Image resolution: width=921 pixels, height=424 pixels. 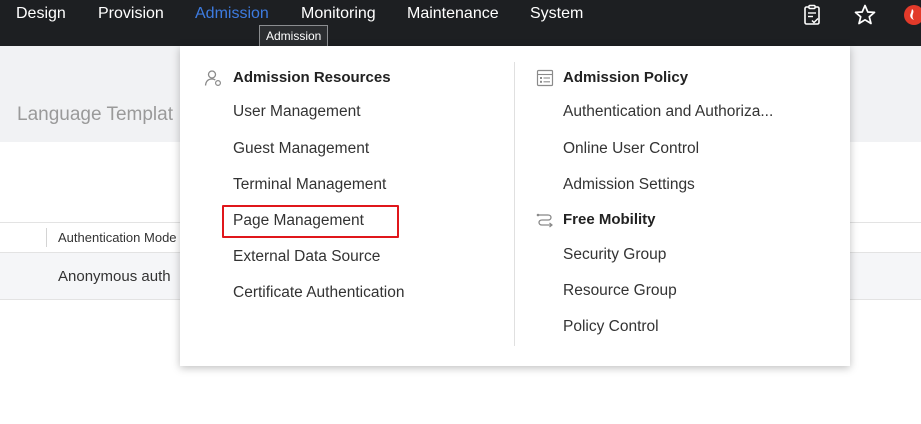 I want to click on column-separator, so click(x=46, y=237).